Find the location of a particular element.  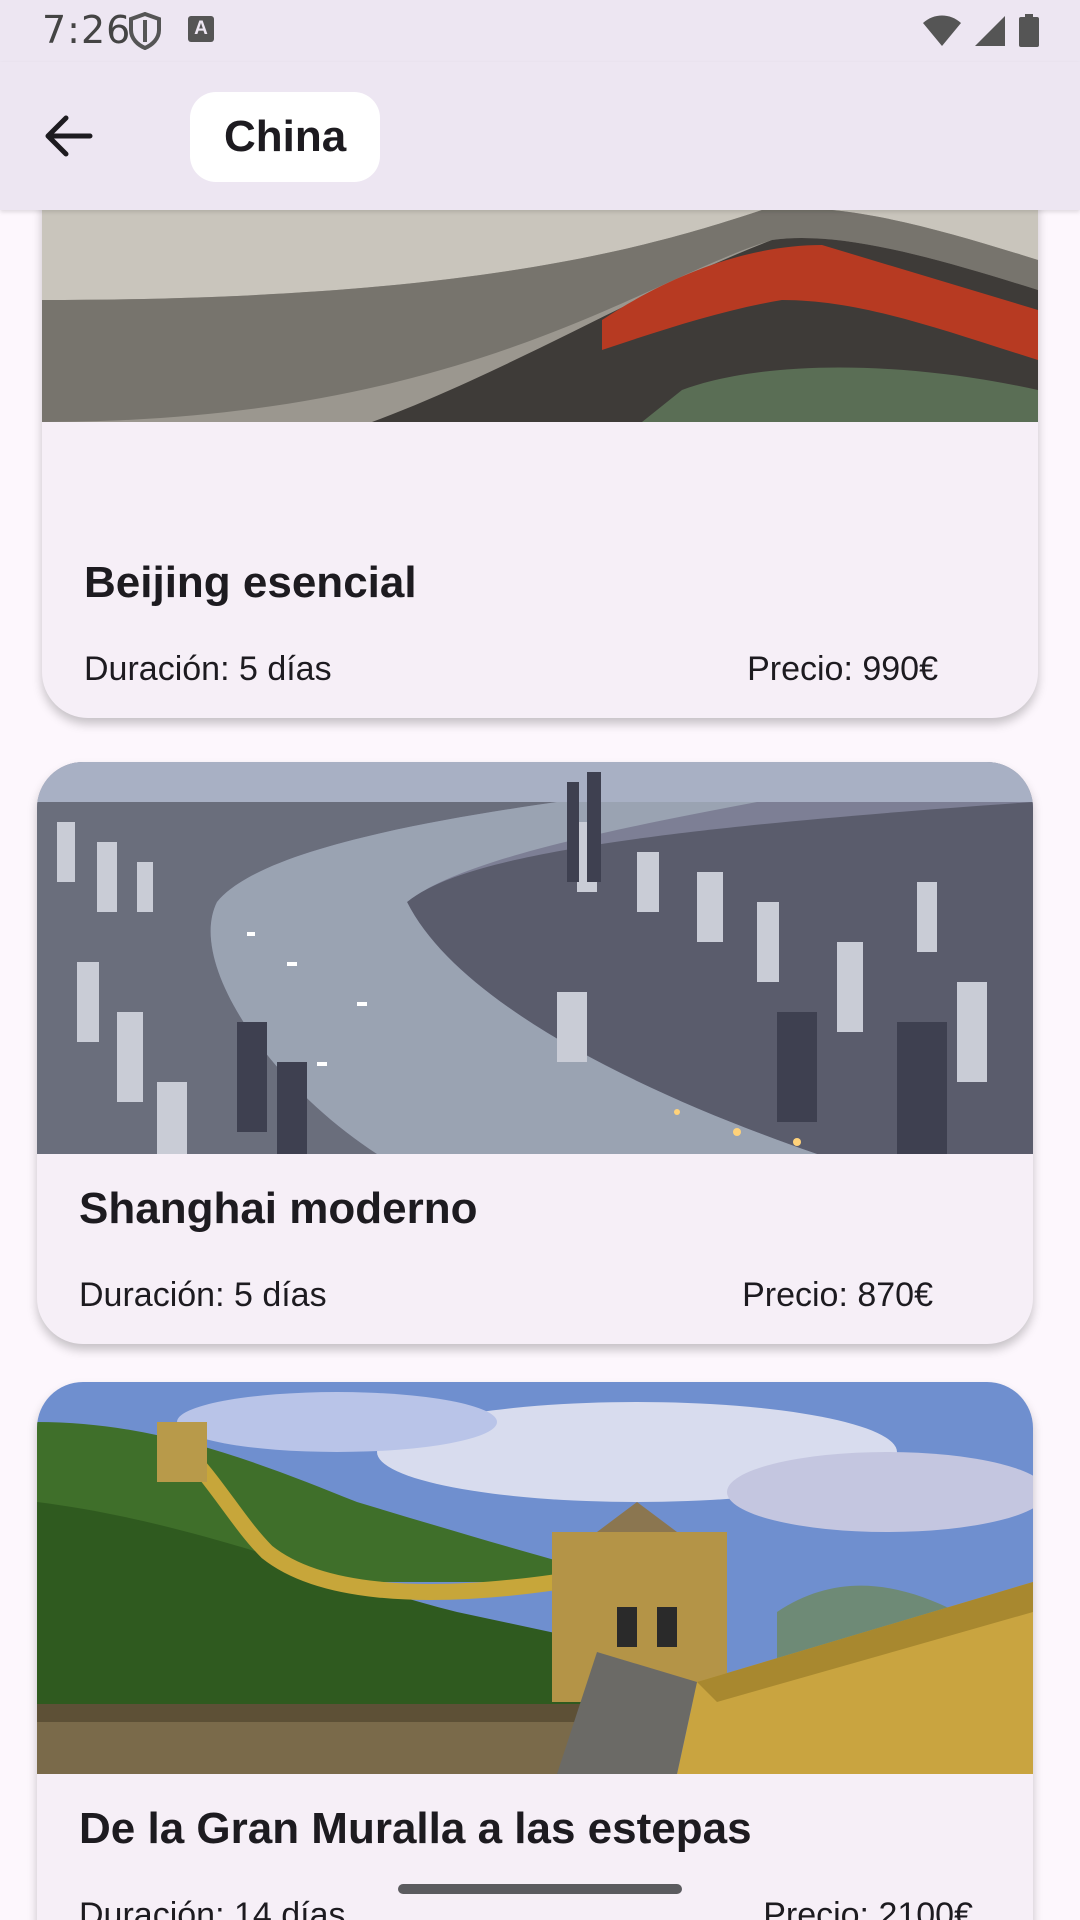

status-time: 7:26 is located at coordinates (87, 30).